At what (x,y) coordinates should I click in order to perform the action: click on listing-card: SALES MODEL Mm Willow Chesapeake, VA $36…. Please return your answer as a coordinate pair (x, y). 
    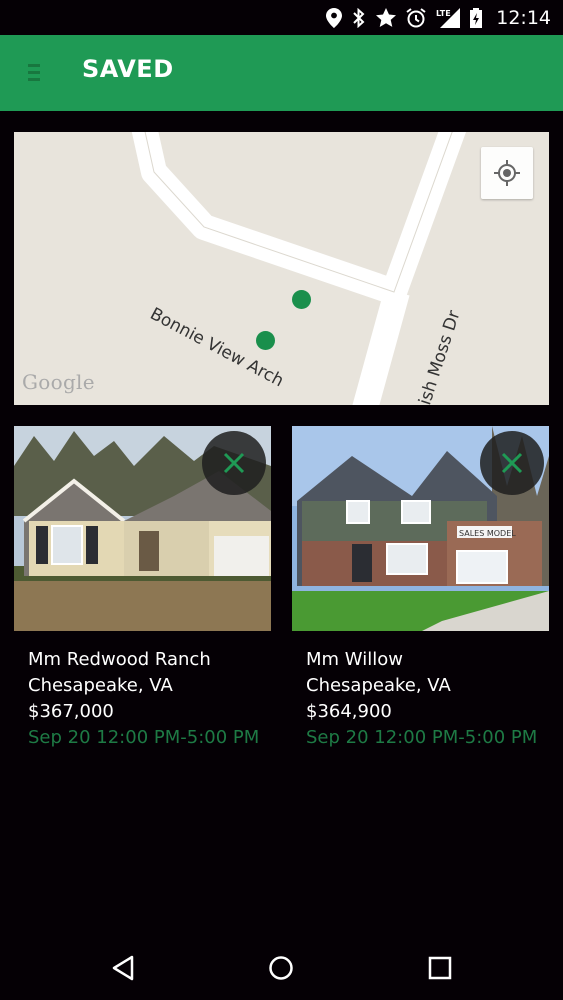
    Looking at the image, I should click on (420, 588).